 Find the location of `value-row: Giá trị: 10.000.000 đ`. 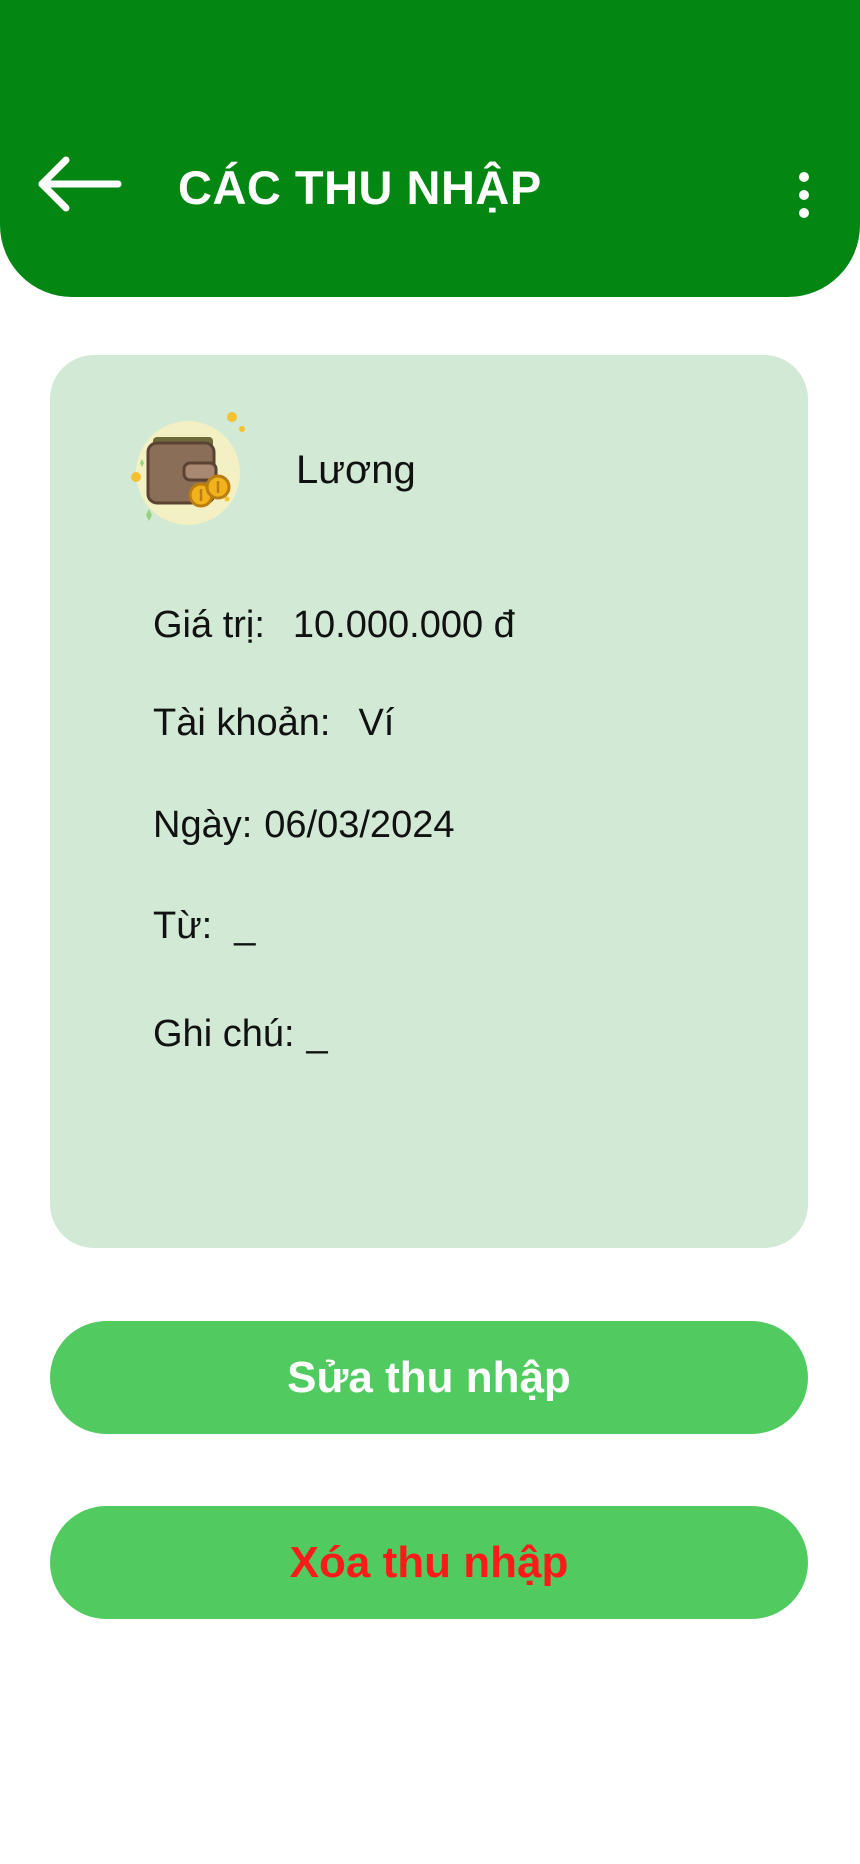

value-row: Giá trị: 10.000.000 đ is located at coordinates (334, 625).